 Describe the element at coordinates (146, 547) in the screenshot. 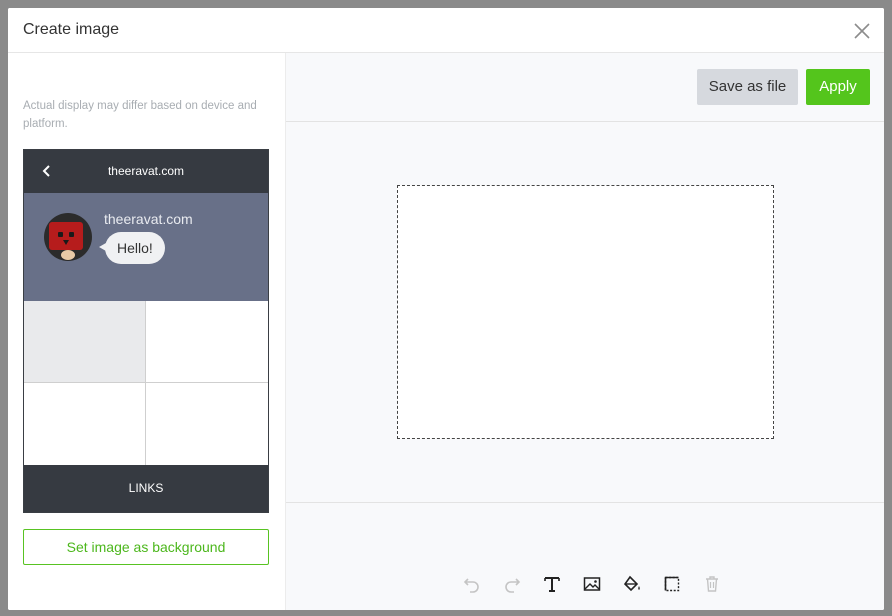

I see `set-background-button: Set image as background` at that location.